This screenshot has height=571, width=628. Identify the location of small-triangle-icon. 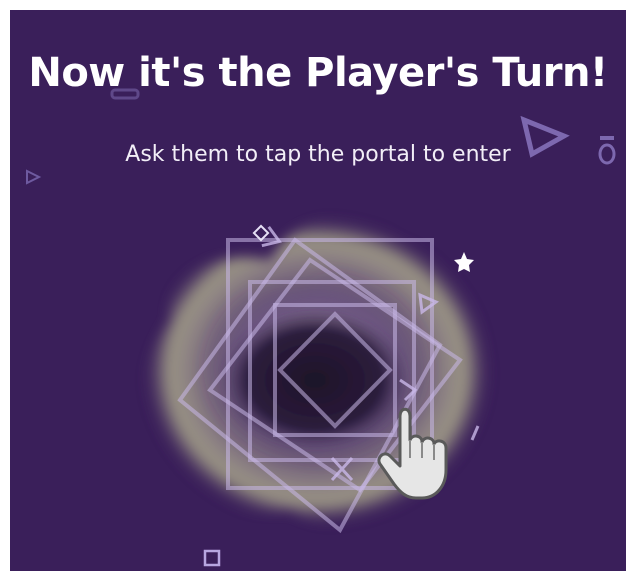
(34, 177).